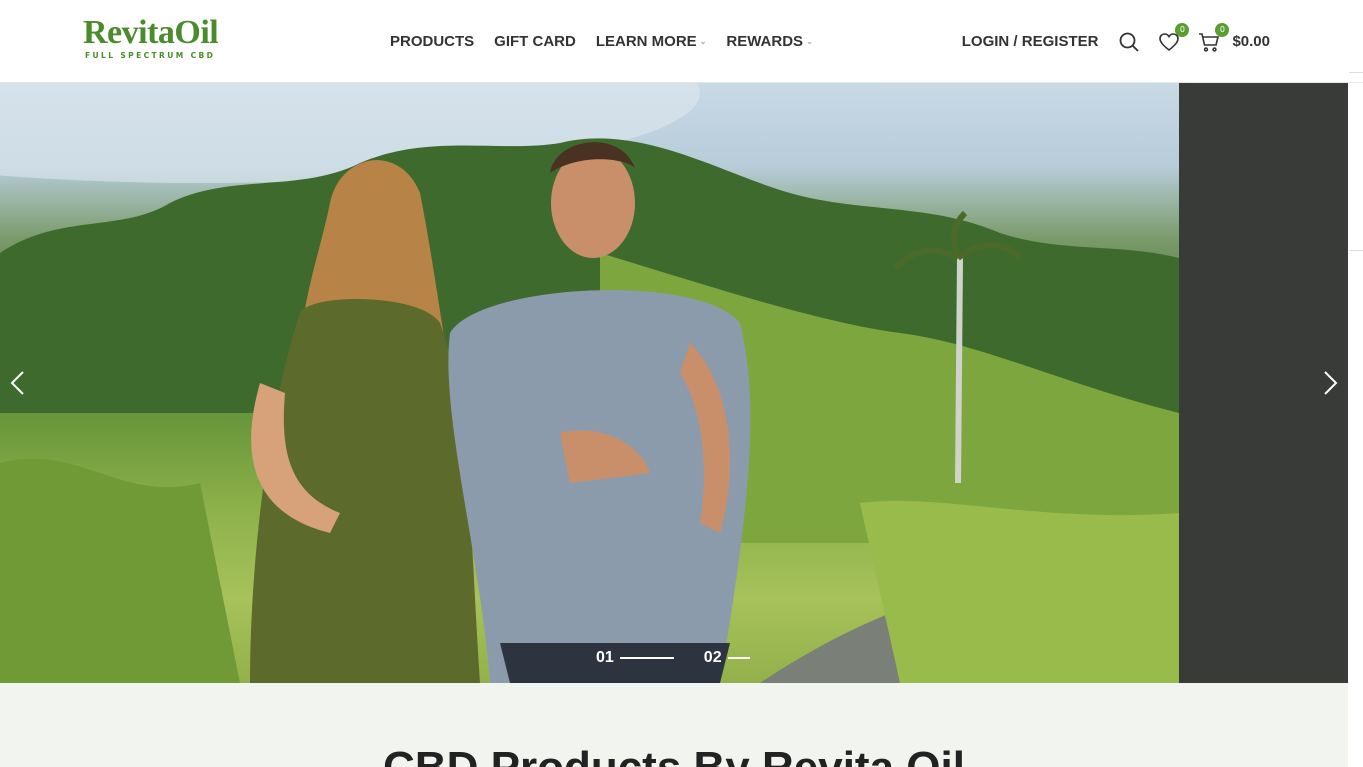 The height and width of the screenshot is (767, 1363). I want to click on cart-total: $0.00, so click(1251, 41).